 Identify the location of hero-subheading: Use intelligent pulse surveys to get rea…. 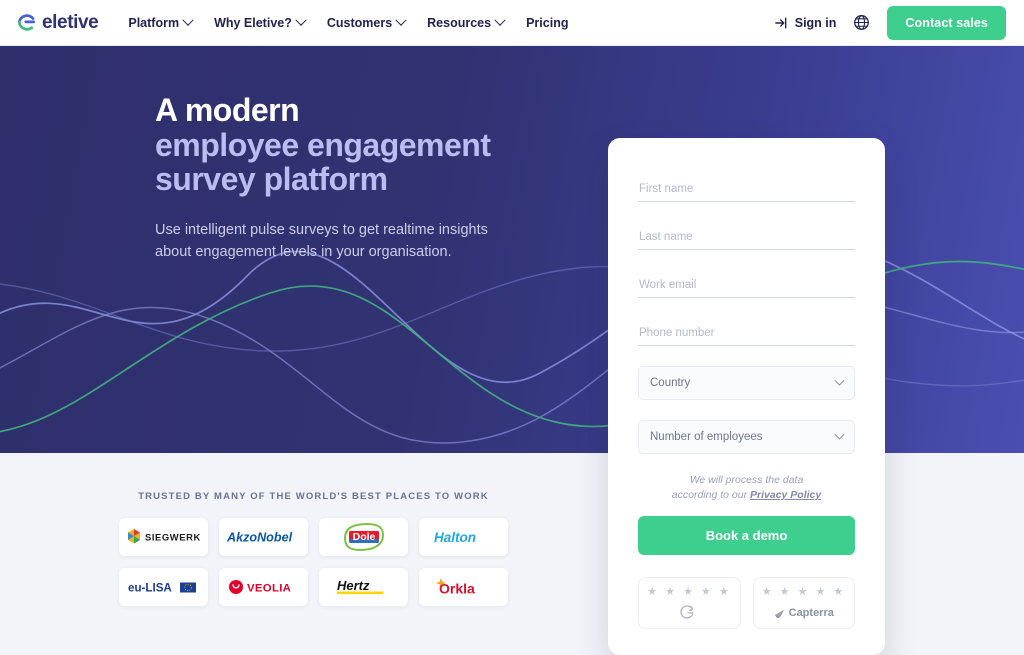
(365, 241).